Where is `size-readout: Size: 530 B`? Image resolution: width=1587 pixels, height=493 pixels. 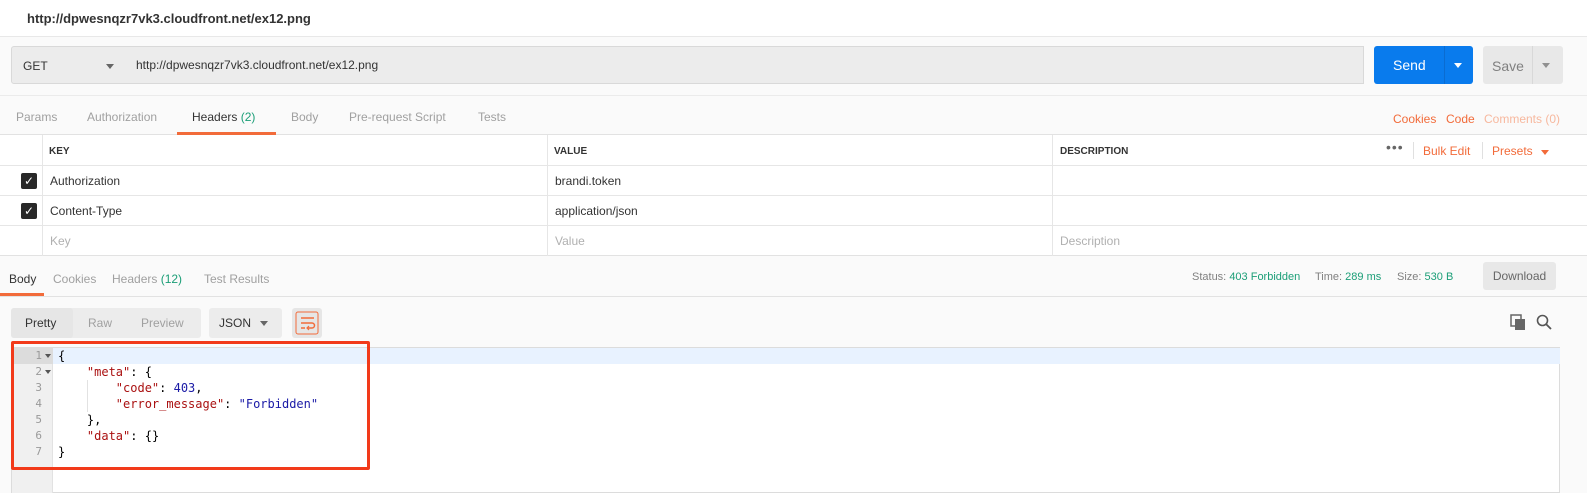
size-readout: Size: 530 B is located at coordinates (1425, 277).